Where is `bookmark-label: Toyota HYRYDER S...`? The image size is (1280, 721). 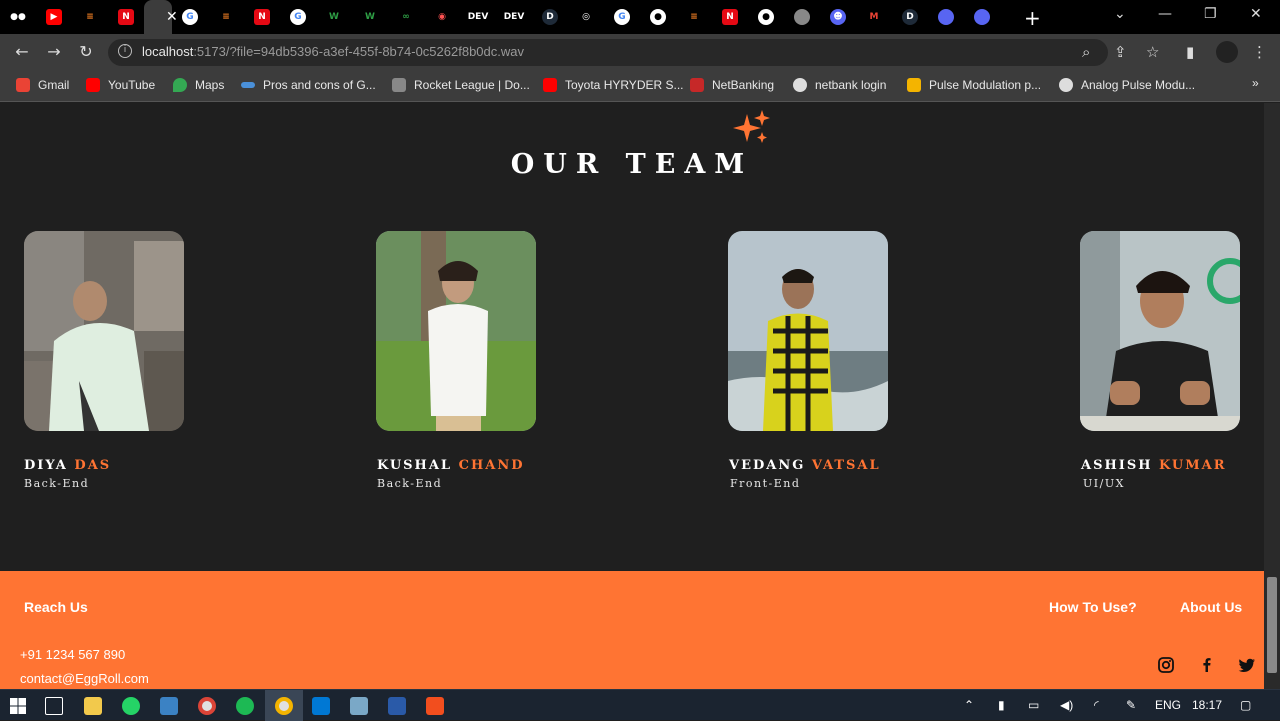
bookmark-label: Toyota HYRYDER S... is located at coordinates (624, 85).